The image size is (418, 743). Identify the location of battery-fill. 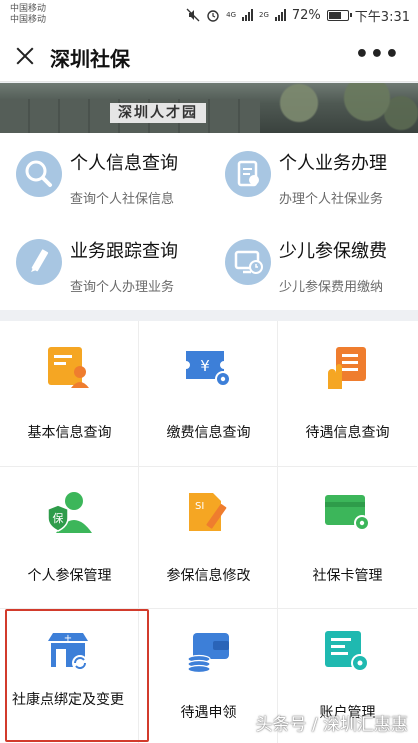
(334, 15).